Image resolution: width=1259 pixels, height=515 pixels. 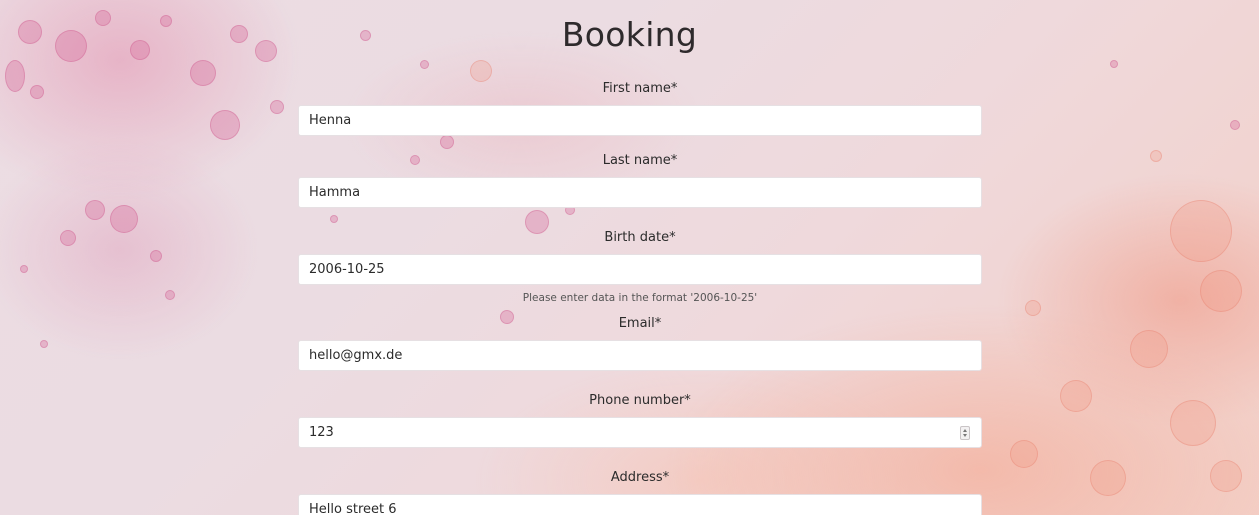 What do you see at coordinates (640, 492) in the screenshot?
I see `address-group: Address* Hello street 6` at bounding box center [640, 492].